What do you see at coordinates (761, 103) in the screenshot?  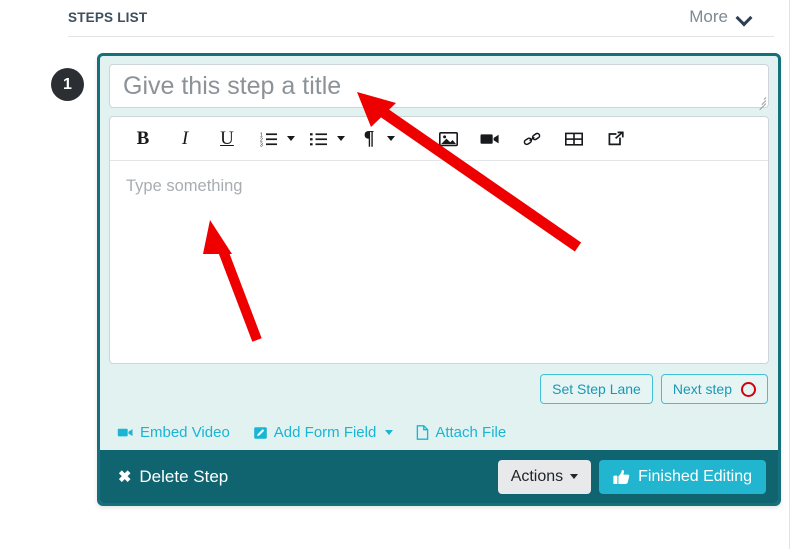 I see `textarea-resize-handle` at bounding box center [761, 103].